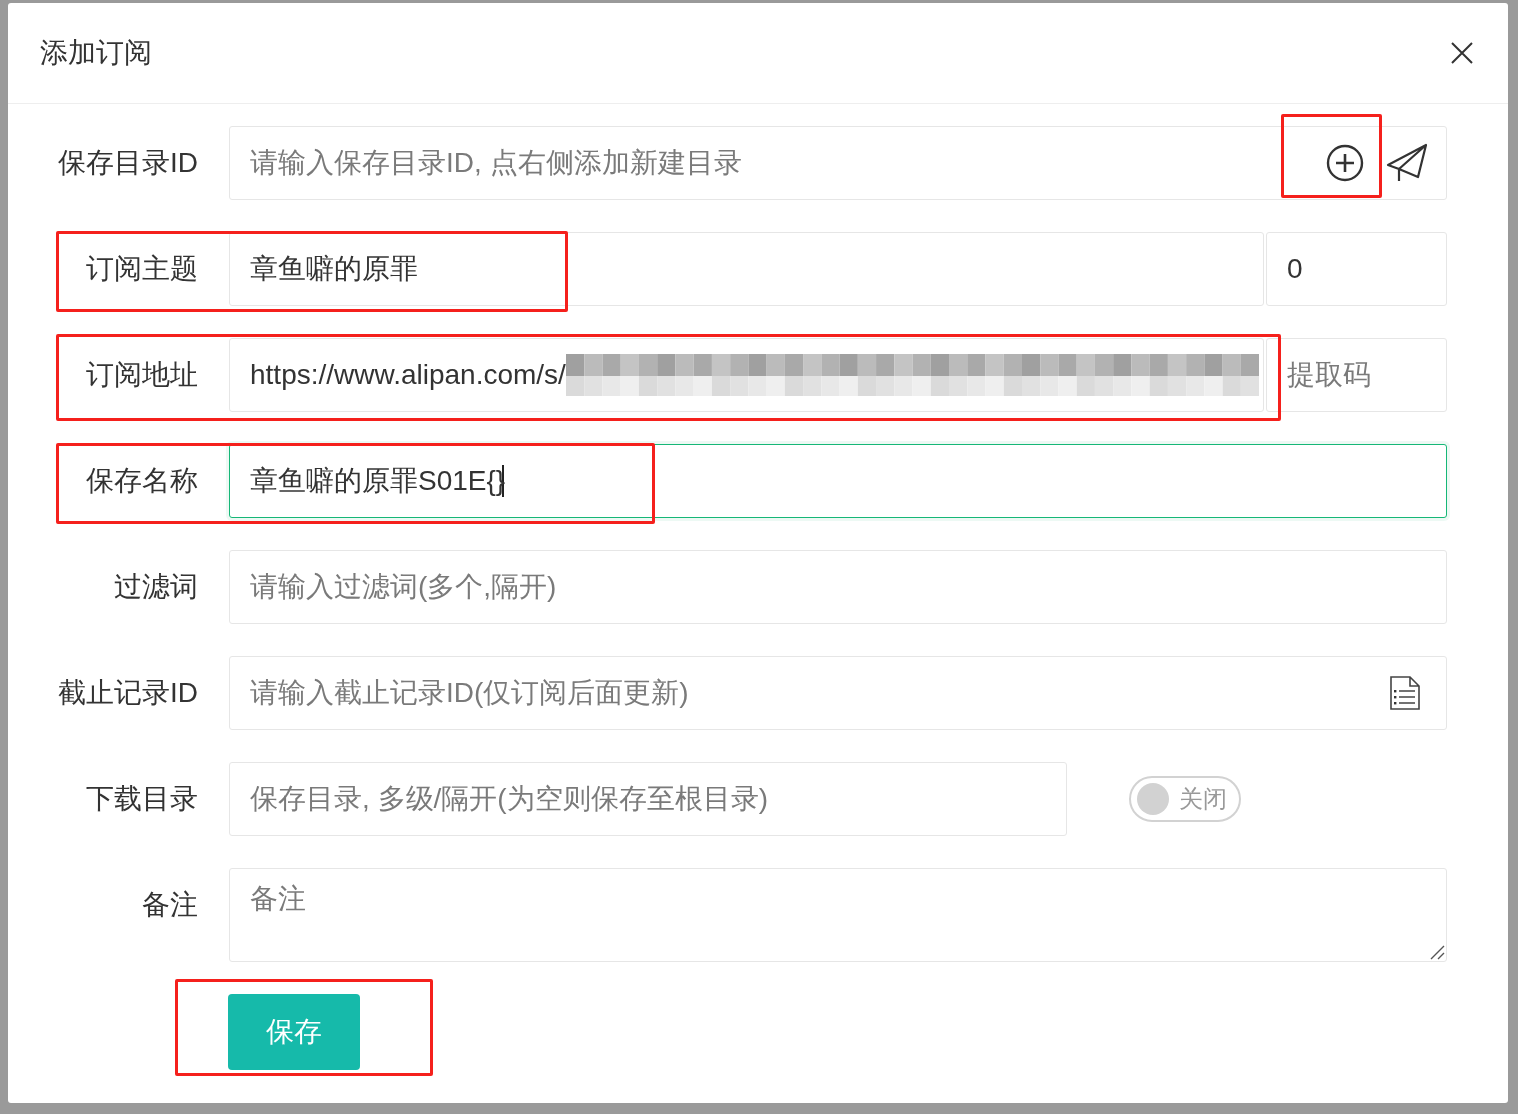 The height and width of the screenshot is (1114, 1518). What do you see at coordinates (128, 693) in the screenshot?
I see `field-label: 截止记录ID` at bounding box center [128, 693].